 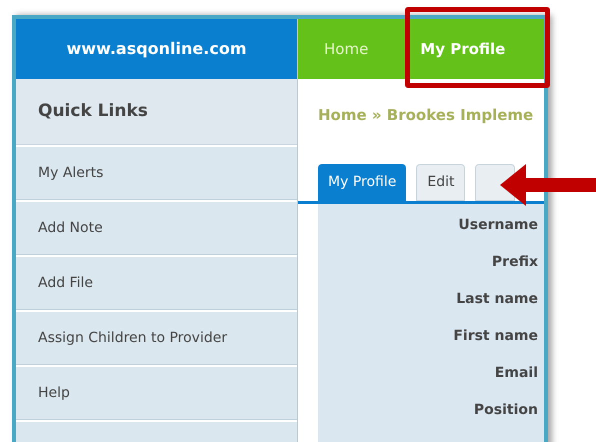 I want to click on quick-link: Assign Children to Provider, so click(x=156, y=337).